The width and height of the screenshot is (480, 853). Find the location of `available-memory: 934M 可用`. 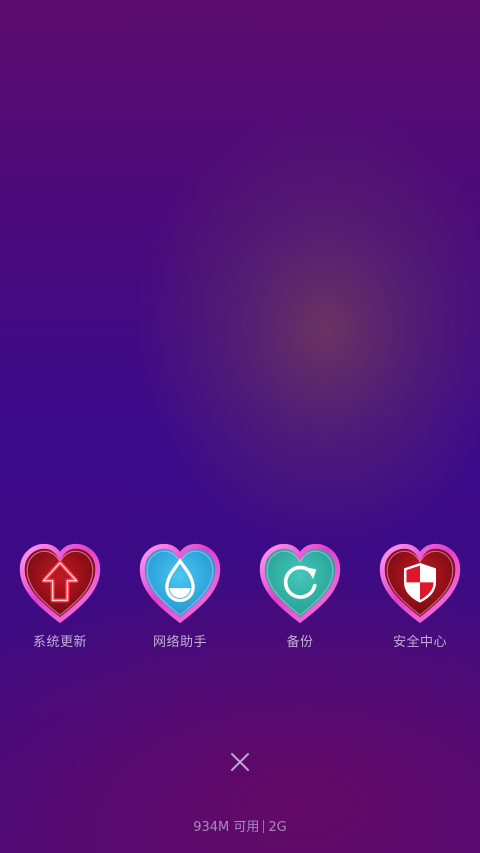

available-memory: 934M 可用 is located at coordinates (226, 827).